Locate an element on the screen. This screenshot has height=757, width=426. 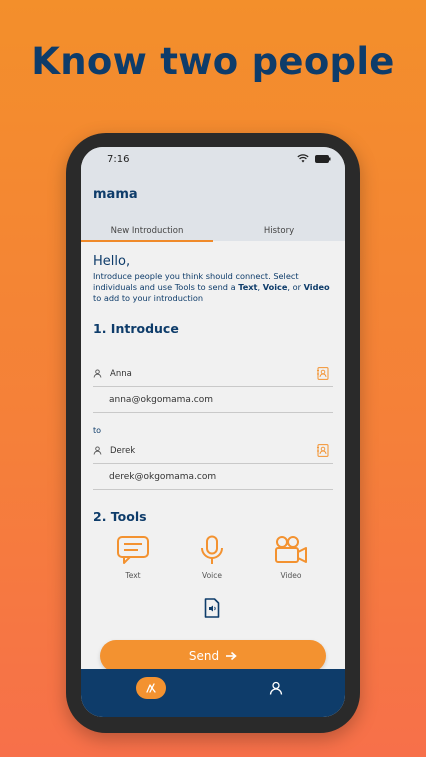
person2-name: Derek is located at coordinates (123, 450).